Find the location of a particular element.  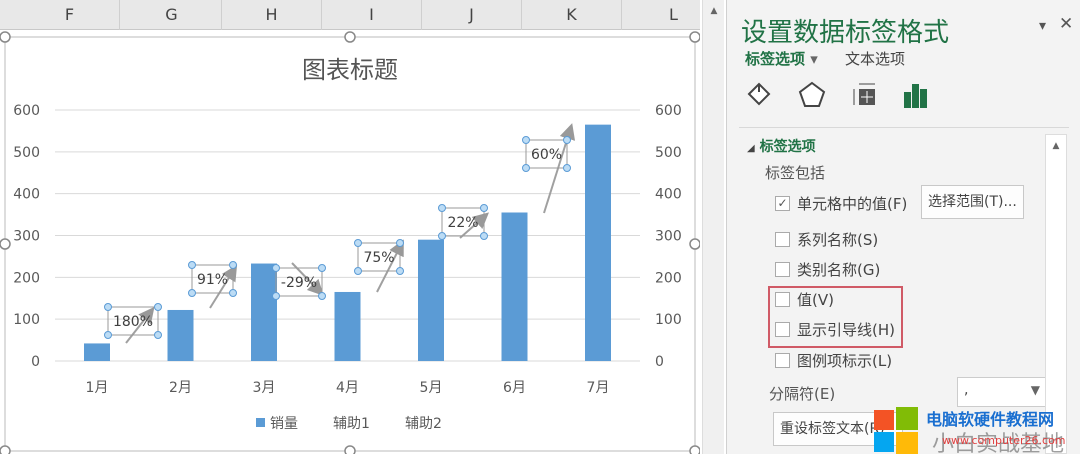

y-tick-label: 300 is located at coordinates (26, 237).